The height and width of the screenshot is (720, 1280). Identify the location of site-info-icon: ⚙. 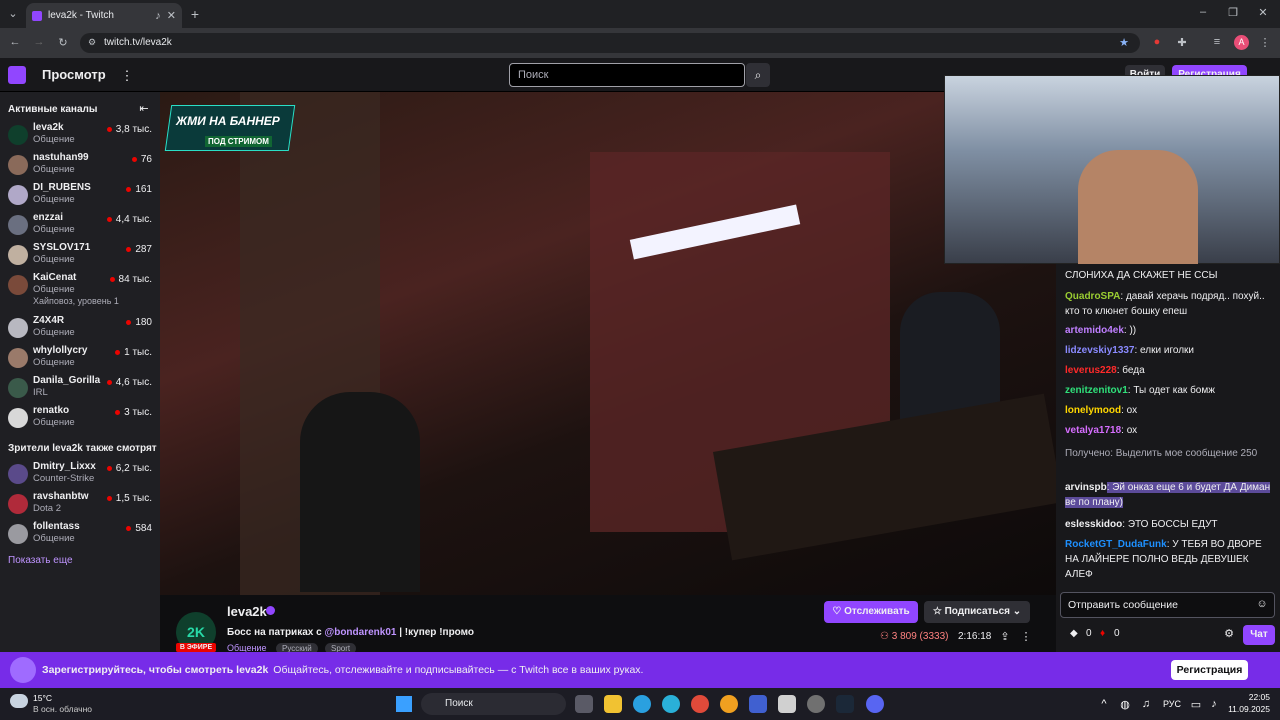
(92, 42).